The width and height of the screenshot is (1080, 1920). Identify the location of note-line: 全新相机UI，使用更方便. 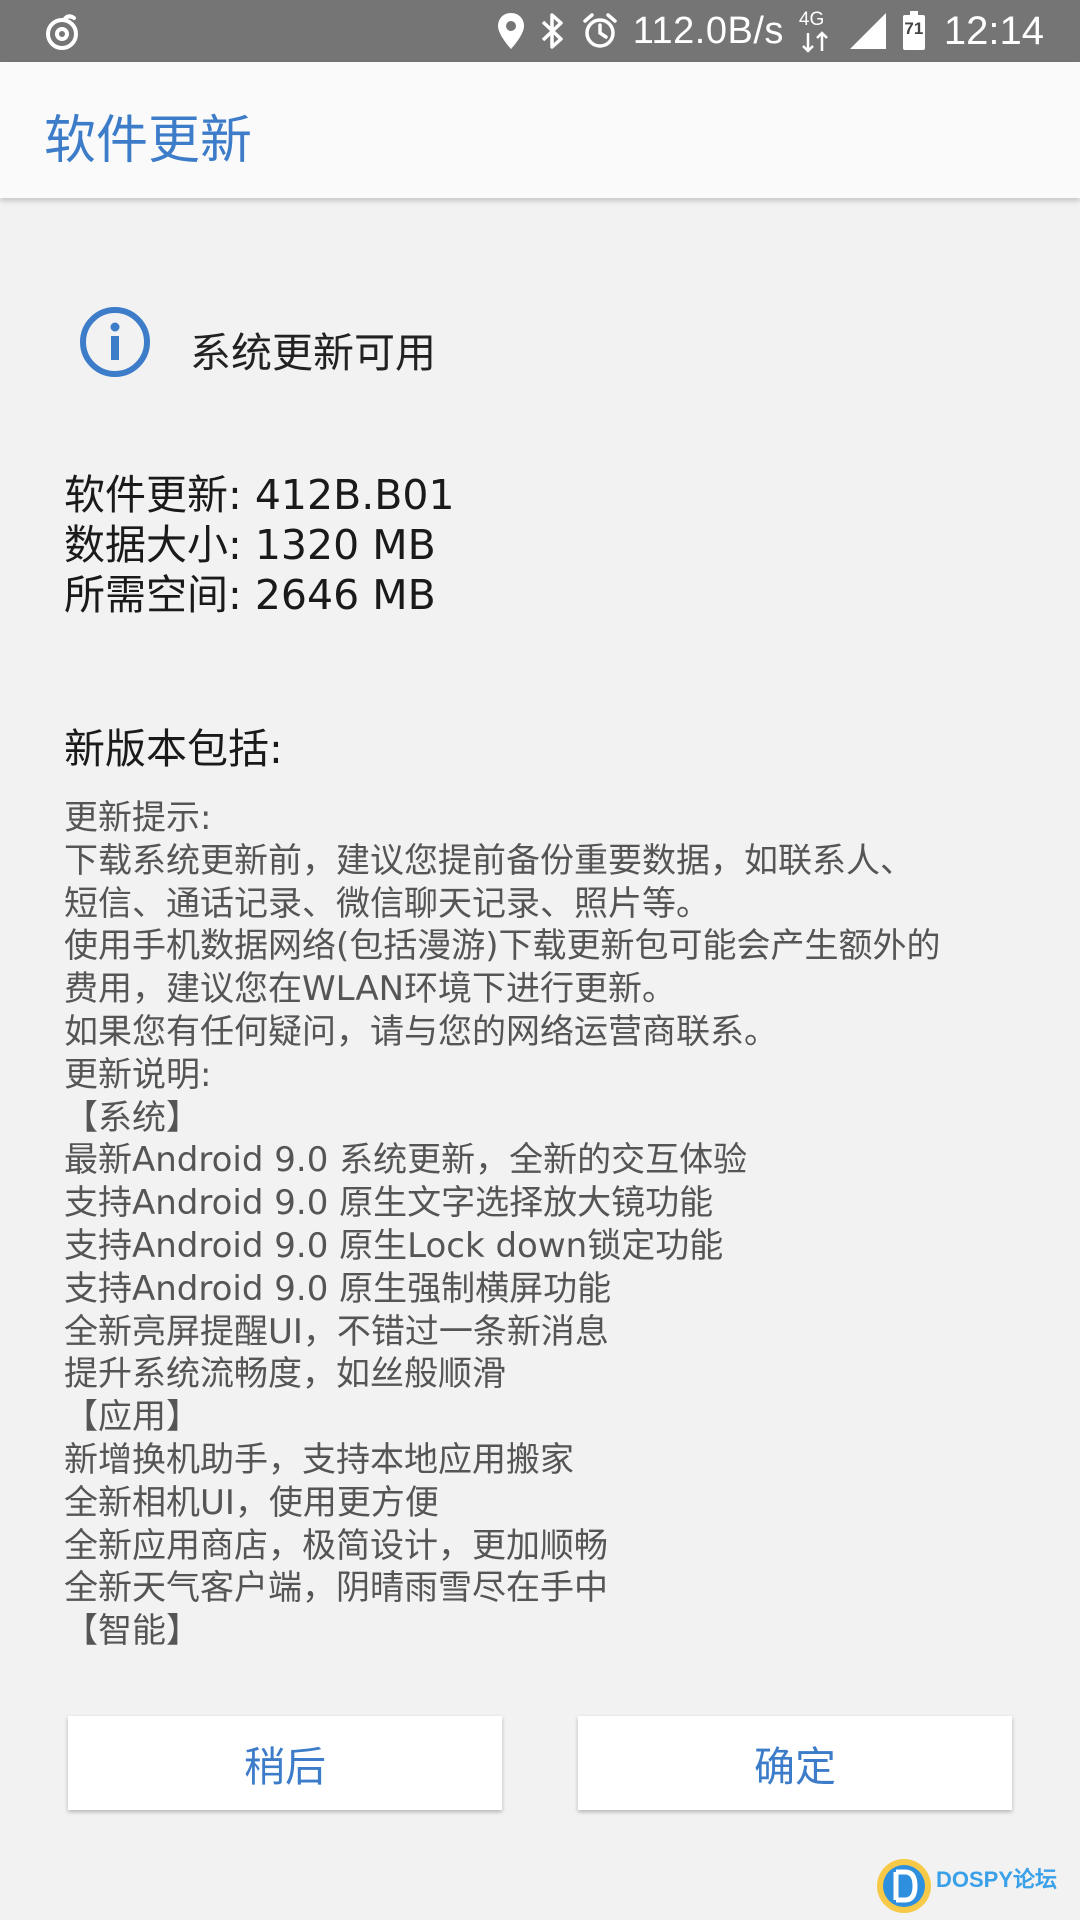
(251, 1502).